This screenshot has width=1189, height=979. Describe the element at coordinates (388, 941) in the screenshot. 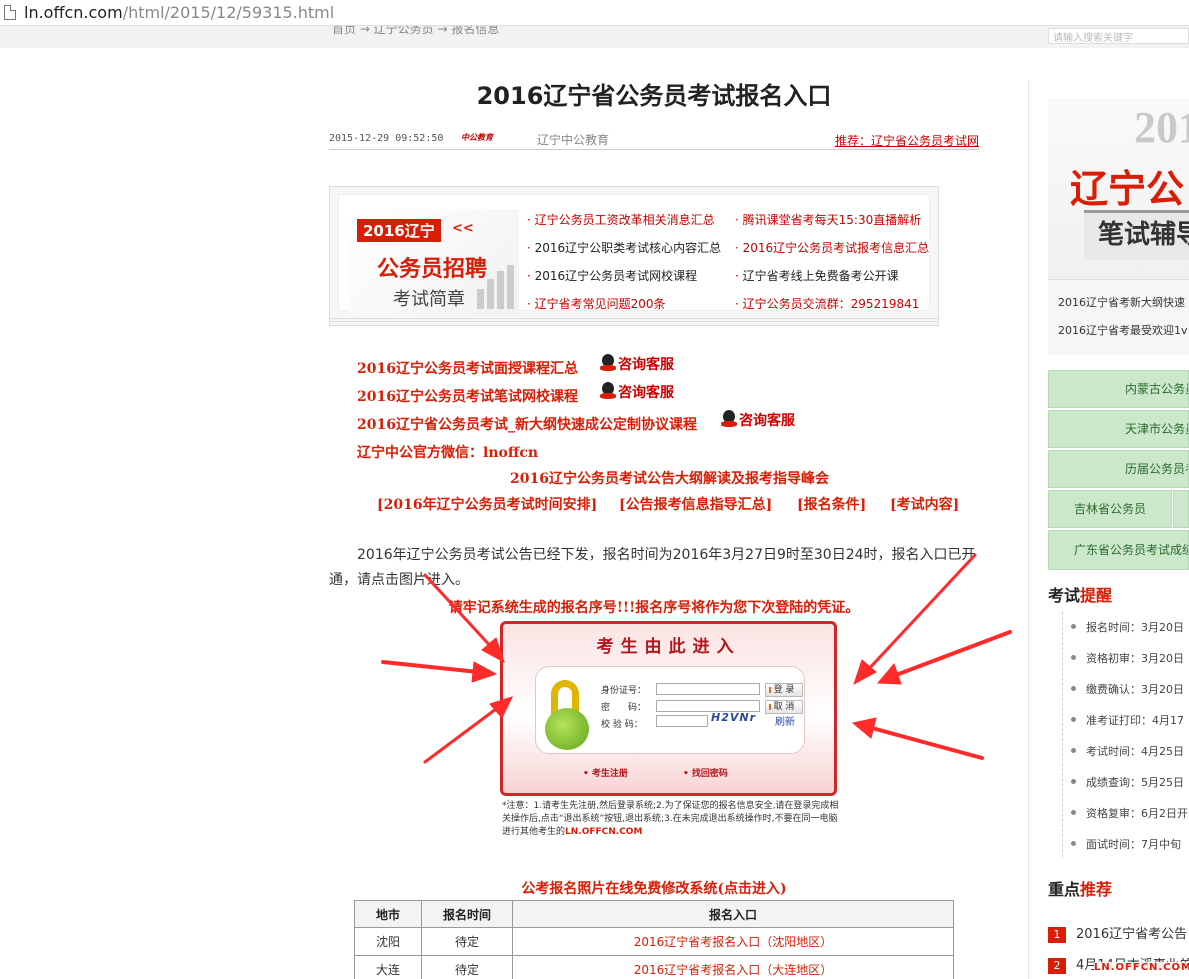

I see `city-cell: 沈阳` at that location.